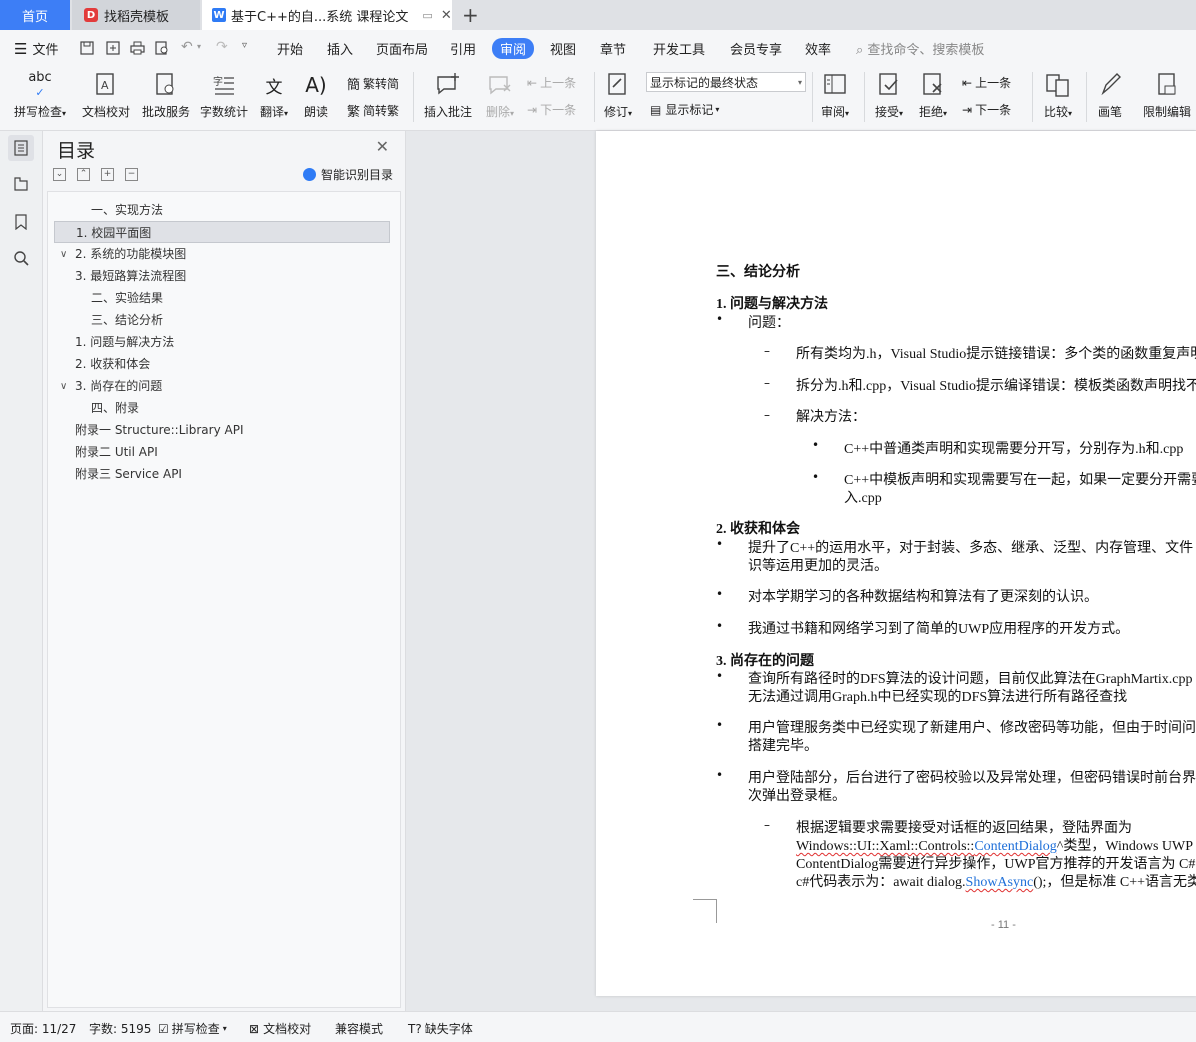  Describe the element at coordinates (116, 452) in the screenshot. I see `toc-item: 附录二 Util API` at that location.